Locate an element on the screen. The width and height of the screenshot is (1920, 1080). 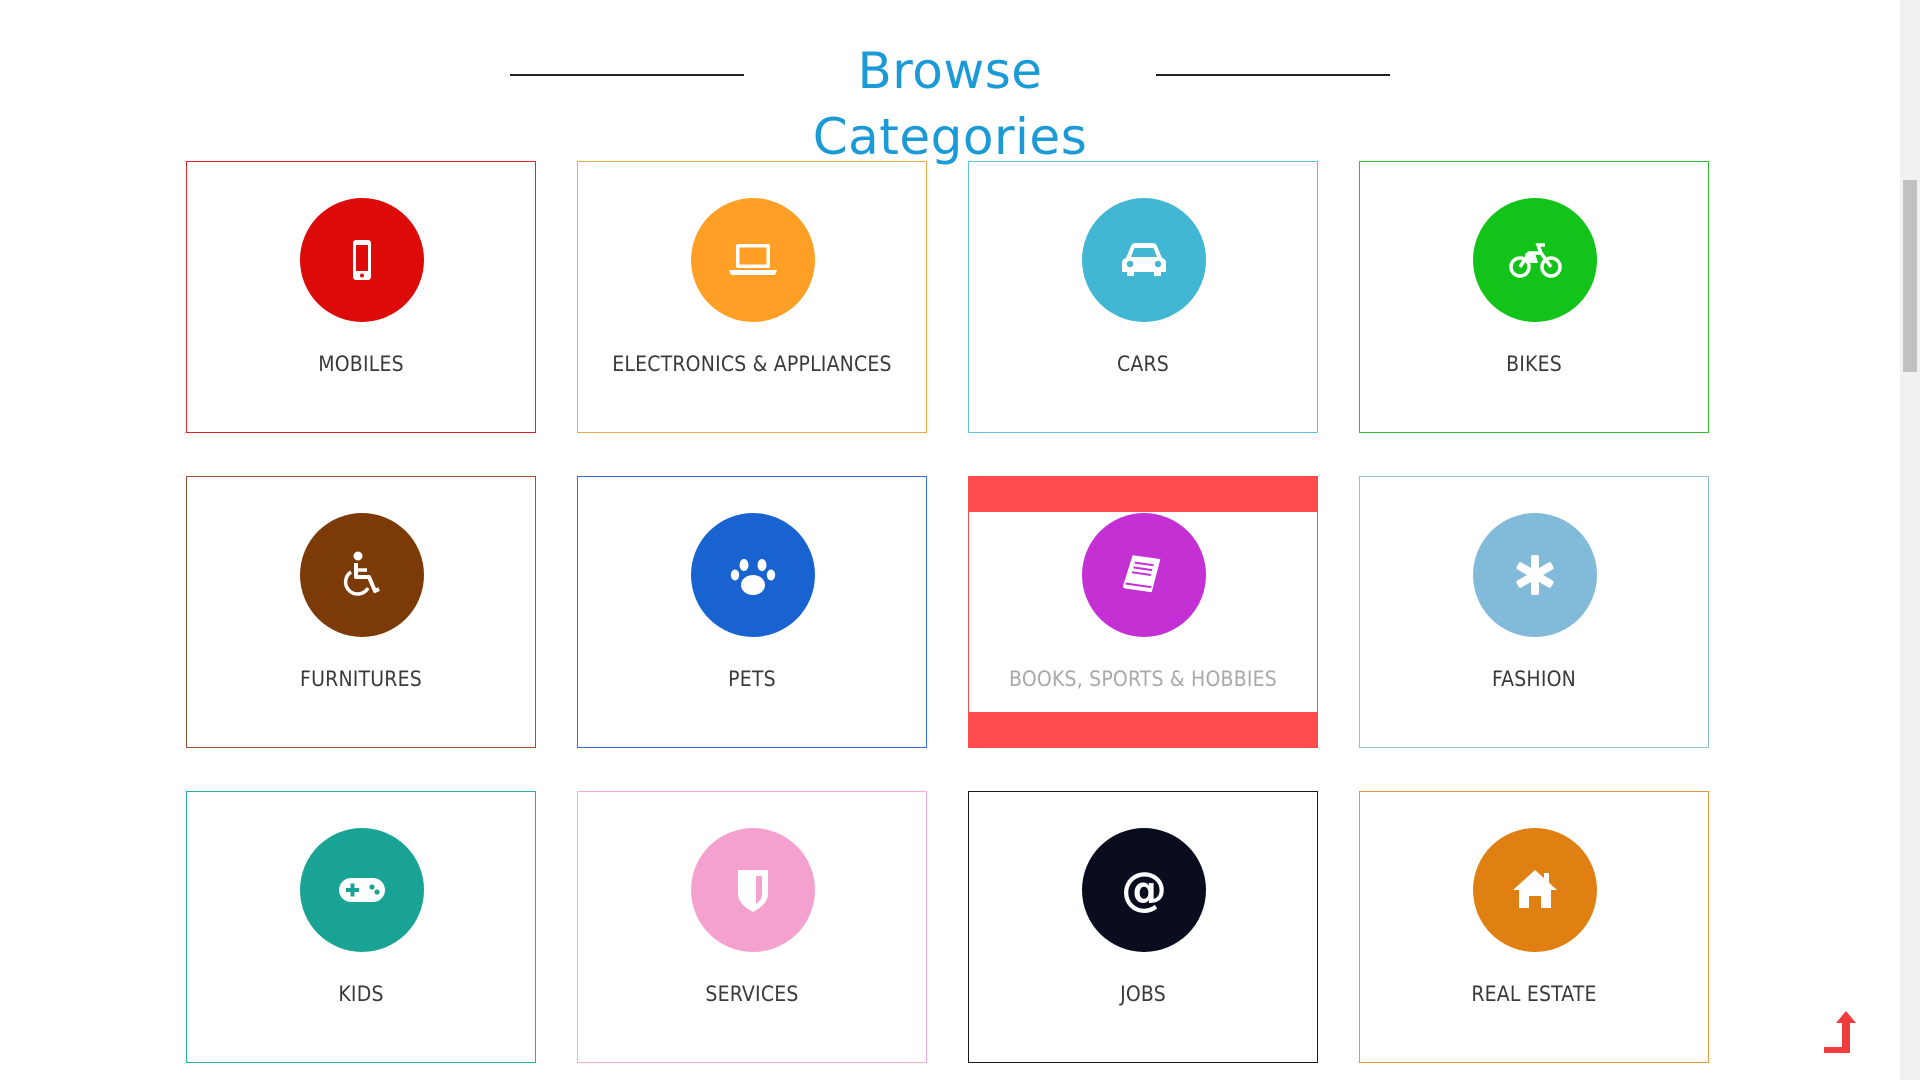
category-card-furnitures: FURNITURES is located at coordinates (361, 612).